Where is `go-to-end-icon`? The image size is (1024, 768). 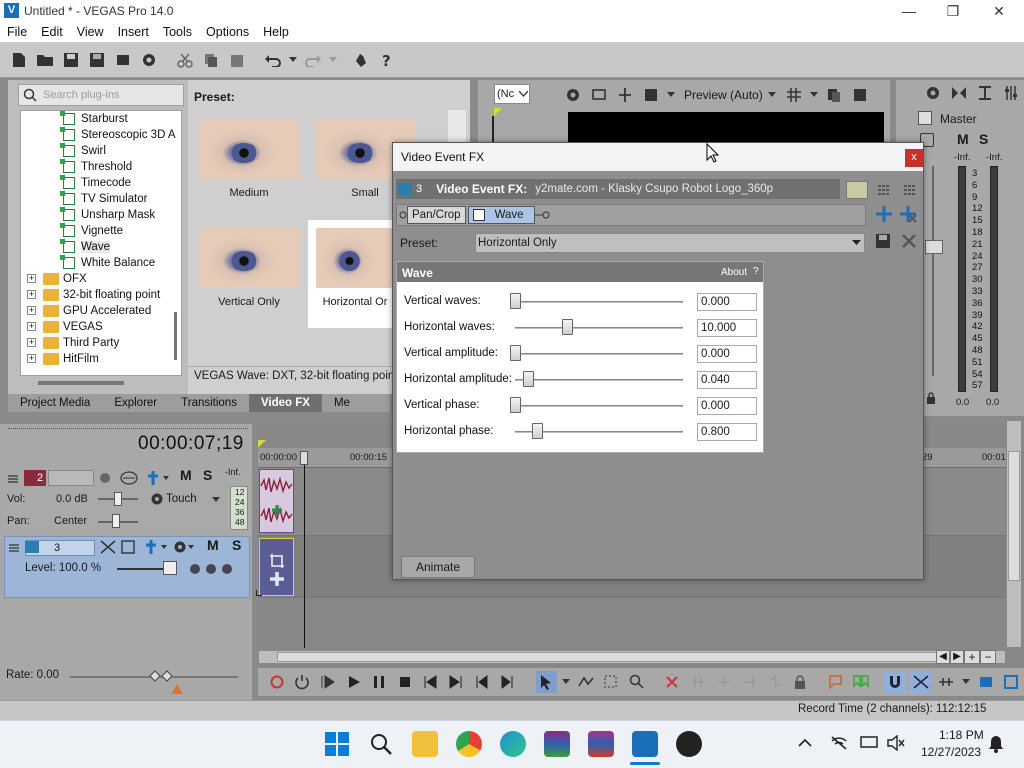 go-to-end-icon is located at coordinates (456, 682).